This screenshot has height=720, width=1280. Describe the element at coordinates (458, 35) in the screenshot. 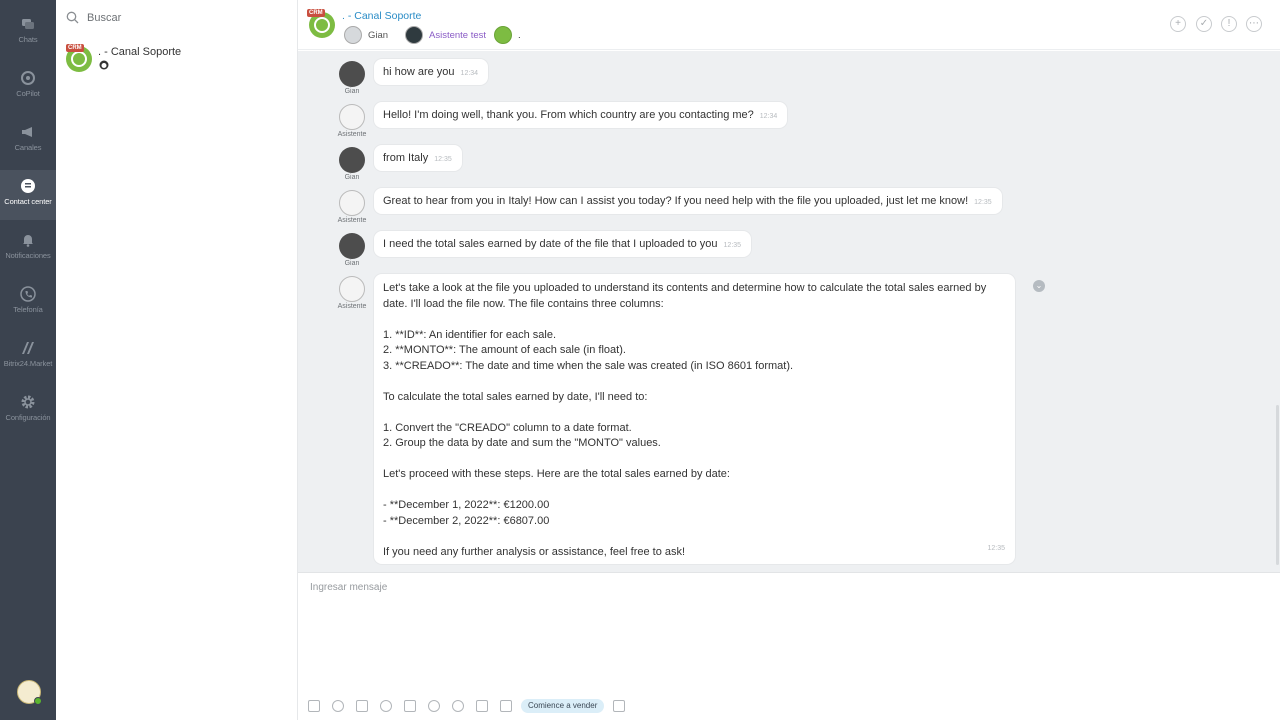

I see `member-name: Asistente test` at that location.